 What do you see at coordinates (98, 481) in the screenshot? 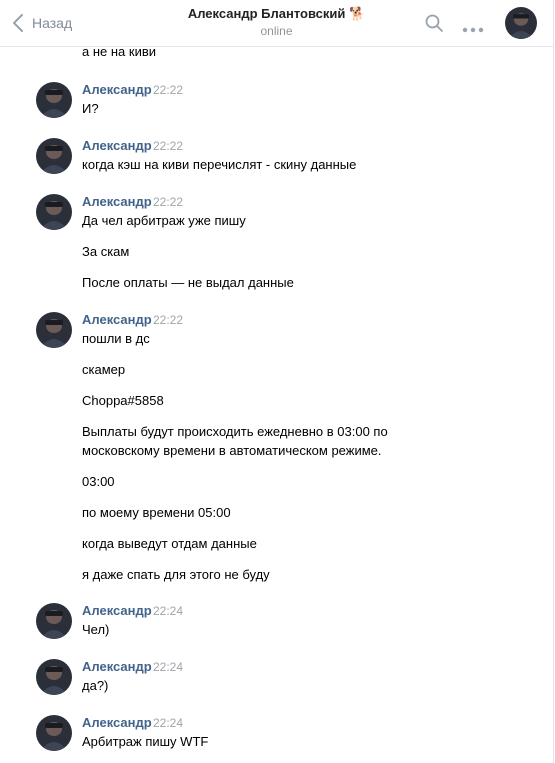
I see `message-text: 03:00` at bounding box center [98, 481].